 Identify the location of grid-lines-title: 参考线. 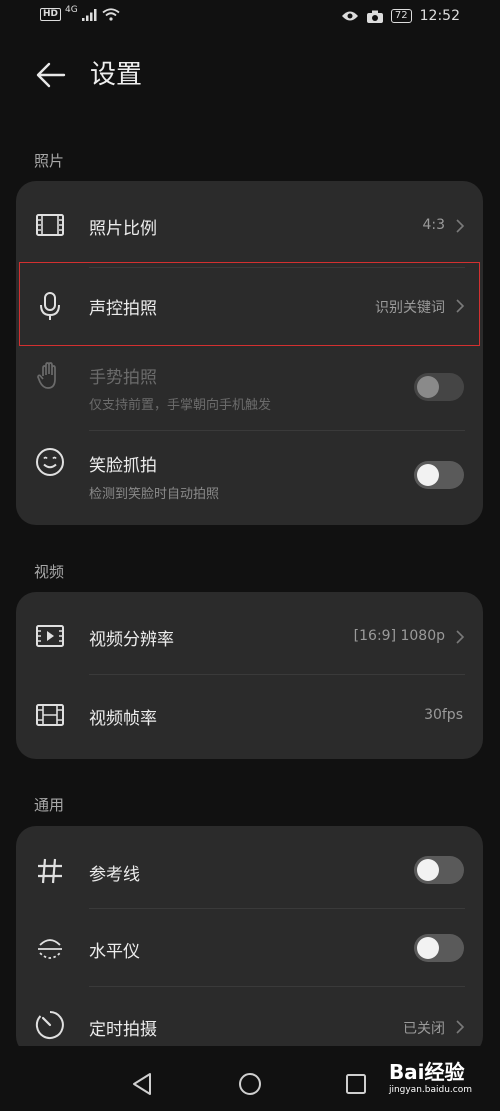
(114, 875).